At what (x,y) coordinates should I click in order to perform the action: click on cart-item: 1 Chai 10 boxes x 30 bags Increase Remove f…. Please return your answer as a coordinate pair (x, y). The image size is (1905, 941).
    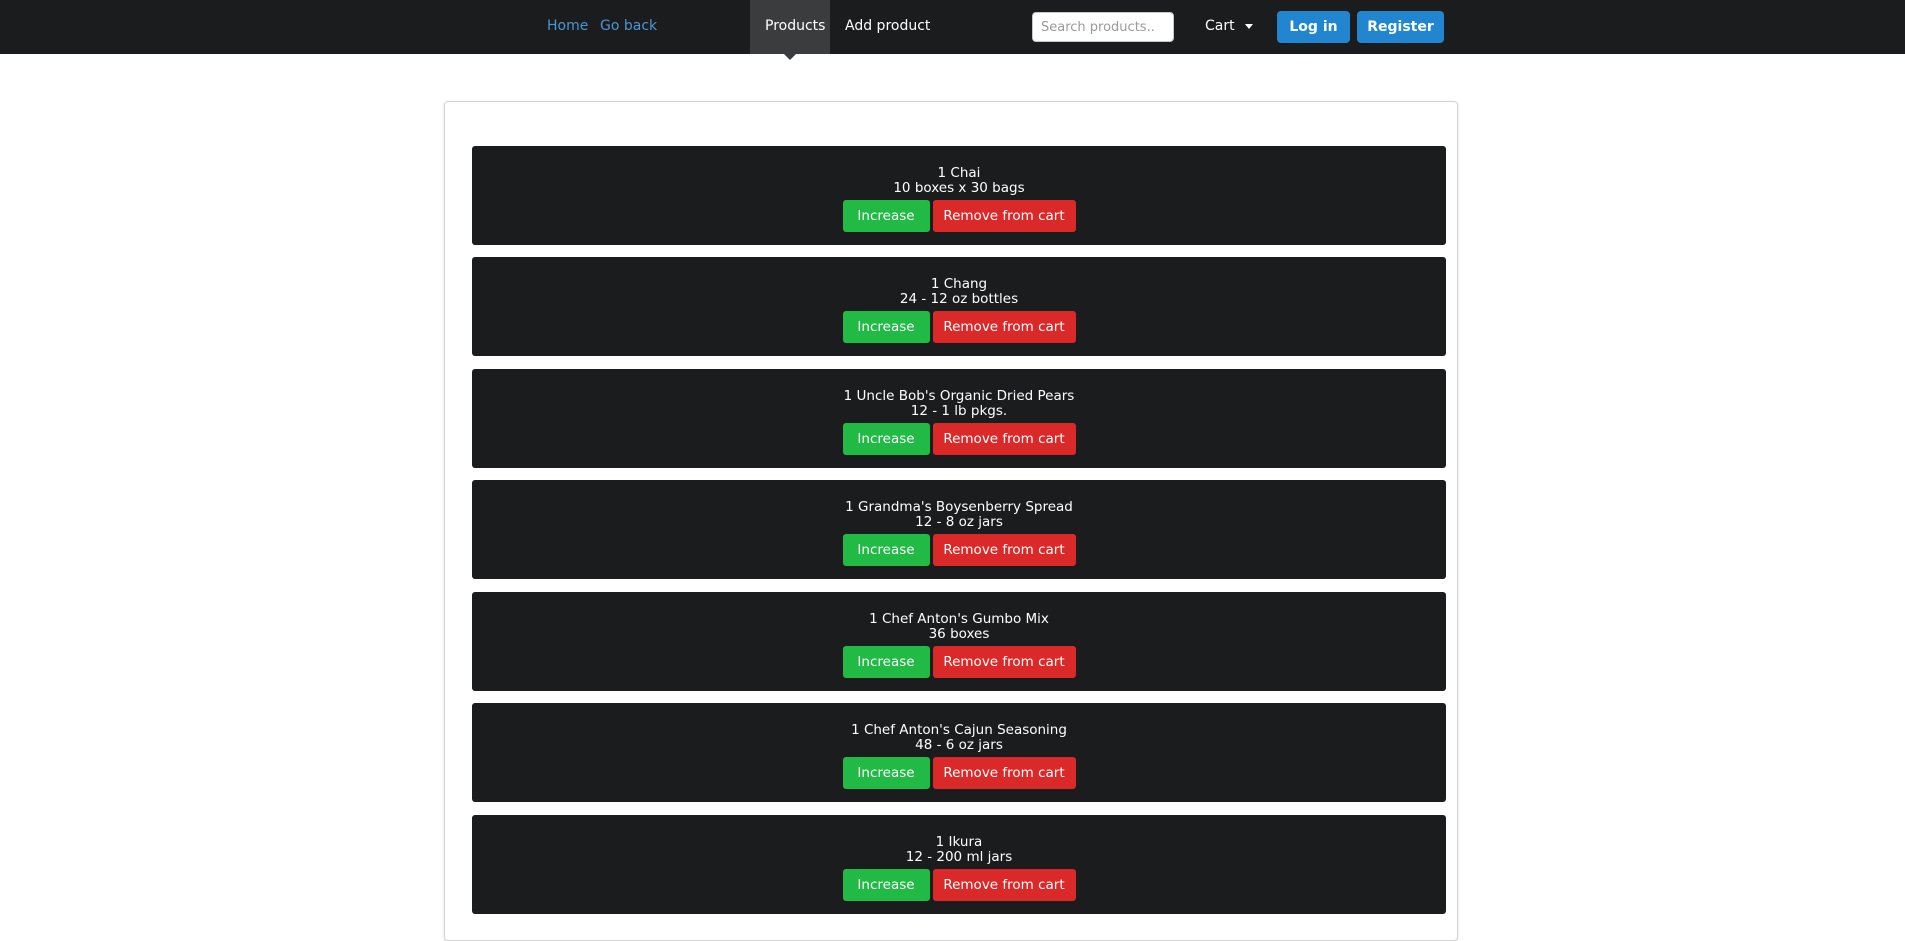
    Looking at the image, I should click on (959, 195).